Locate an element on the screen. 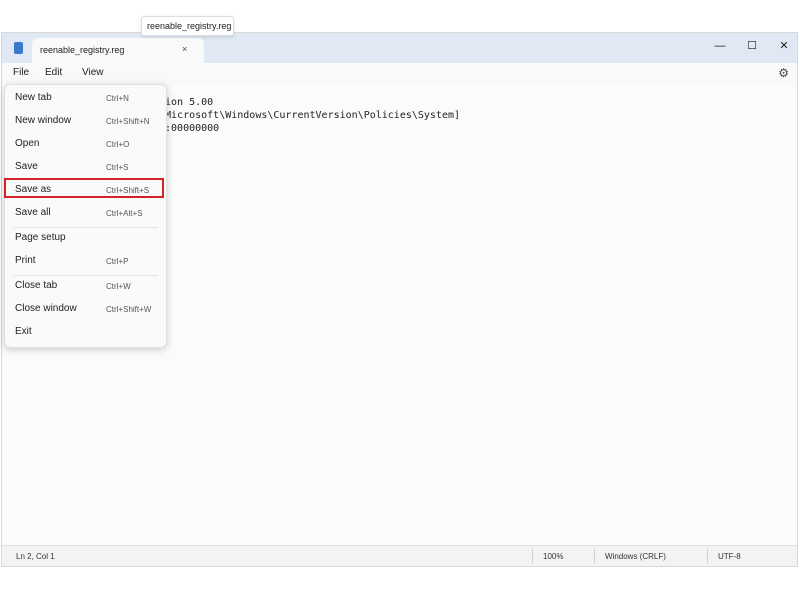 The height and width of the screenshot is (600, 800). gear-icon: ⚙ is located at coordinates (783, 73).